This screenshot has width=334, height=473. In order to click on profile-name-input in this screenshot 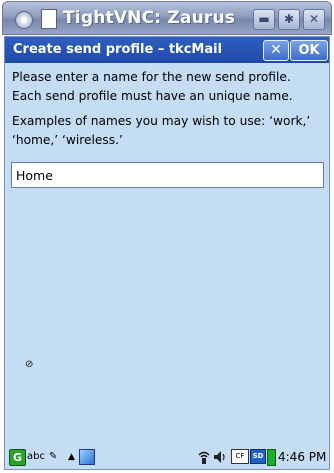, I will do `click(167, 175)`.